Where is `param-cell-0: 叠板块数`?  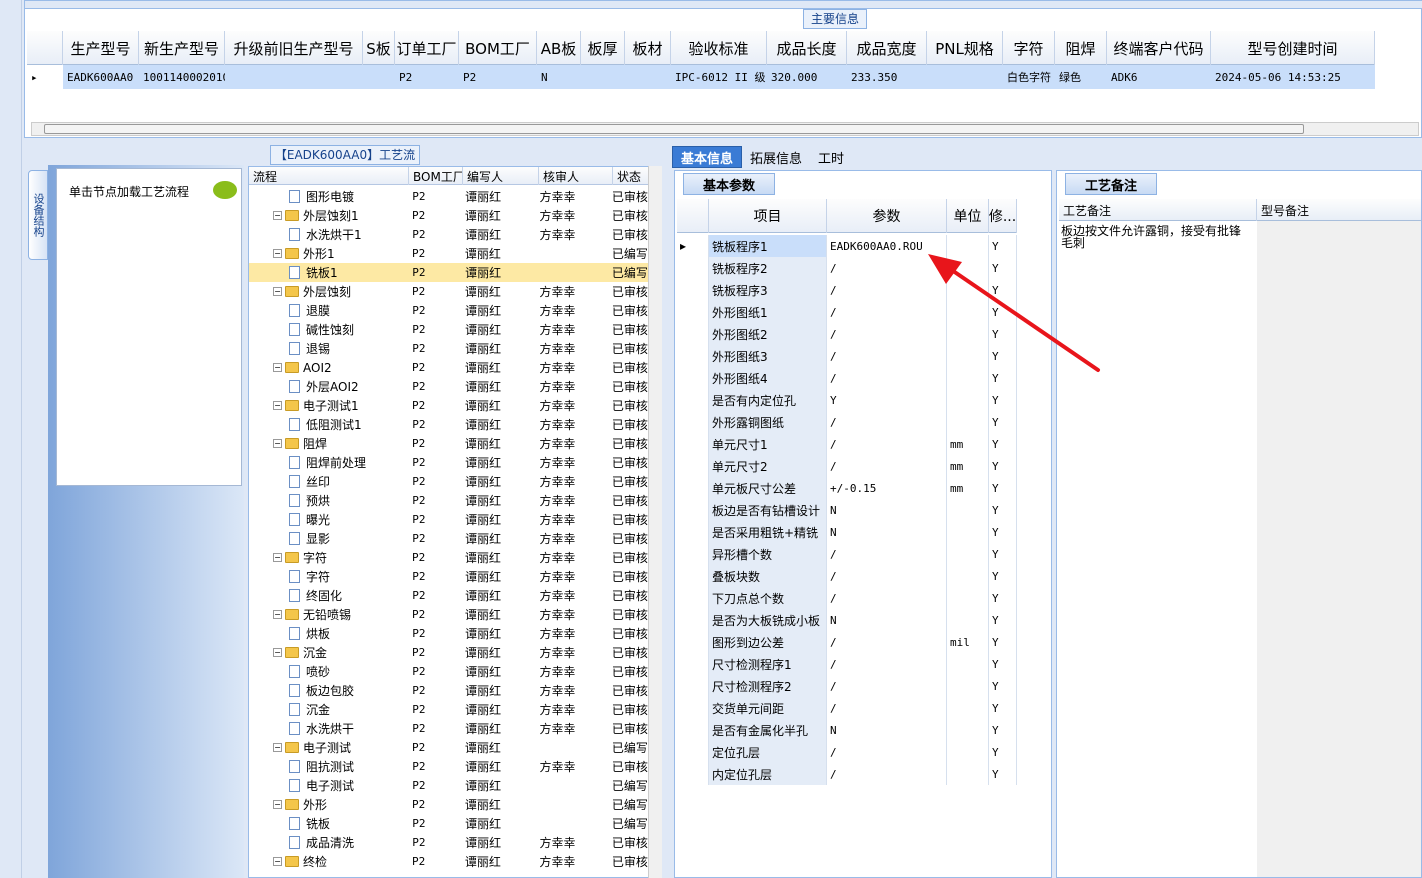 param-cell-0: 叠板块数 is located at coordinates (768, 576).